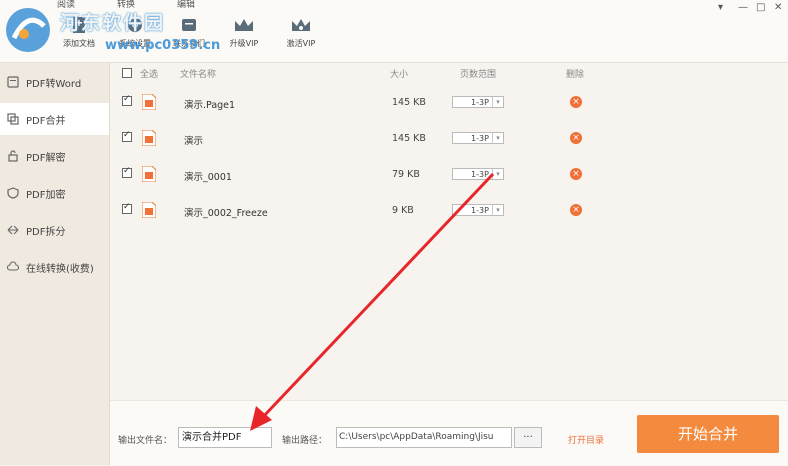 This screenshot has height=466, width=788. What do you see at coordinates (244, 25) in the screenshot?
I see `crown-icon` at bounding box center [244, 25].